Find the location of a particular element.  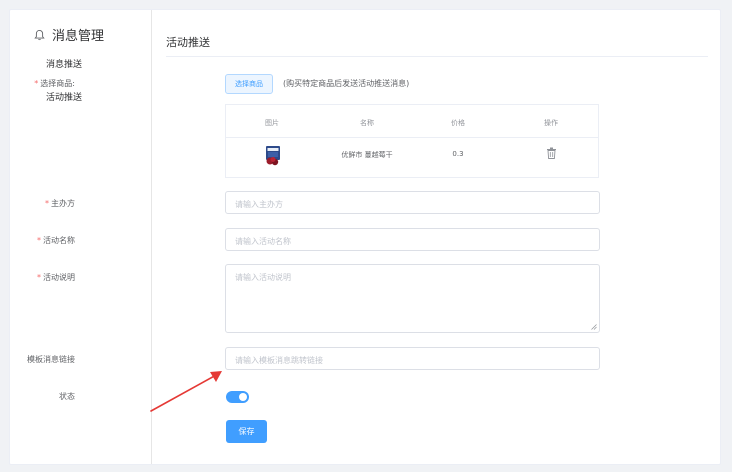

organizer-label: * 主办方 is located at coordinates (60, 203).